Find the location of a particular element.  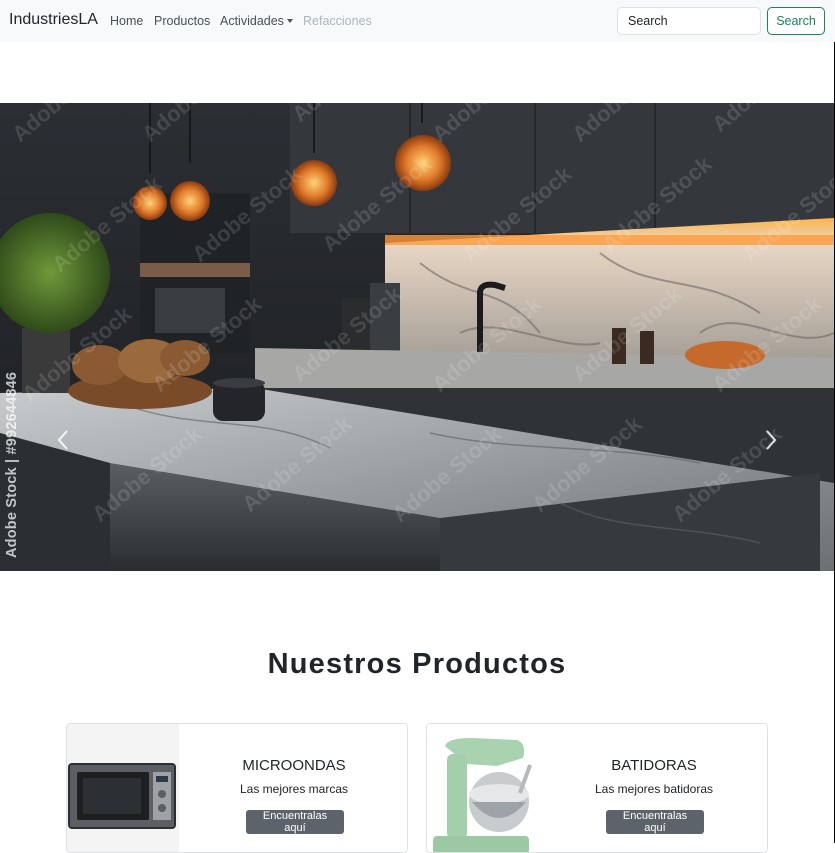

find-microwaves-button: Encuentralas aquí is located at coordinates (295, 822).